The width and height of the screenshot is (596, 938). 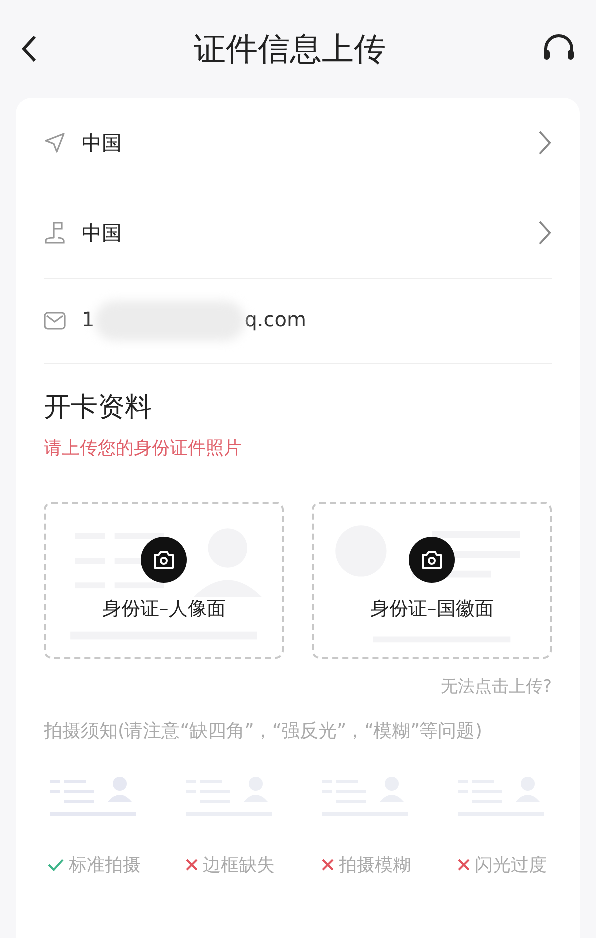 What do you see at coordinates (194, 321) in the screenshot?
I see `email-field: 1 q.com` at bounding box center [194, 321].